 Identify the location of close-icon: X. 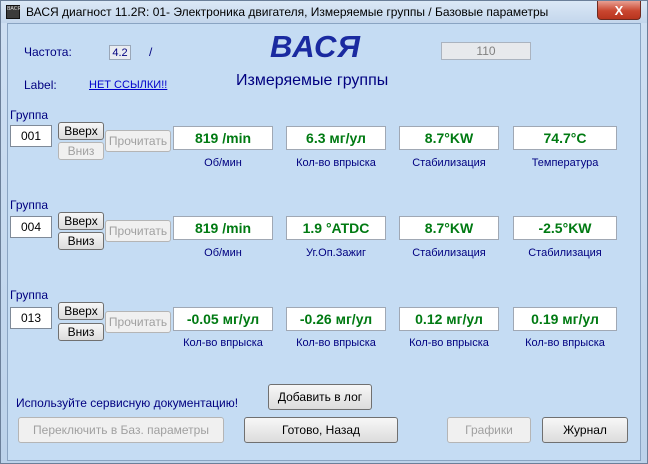
(619, 10).